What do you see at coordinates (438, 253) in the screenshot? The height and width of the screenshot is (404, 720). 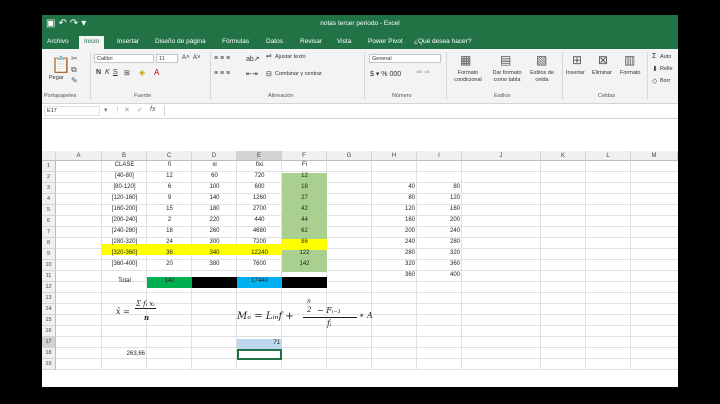 I see `cell-i: 320` at bounding box center [438, 253].